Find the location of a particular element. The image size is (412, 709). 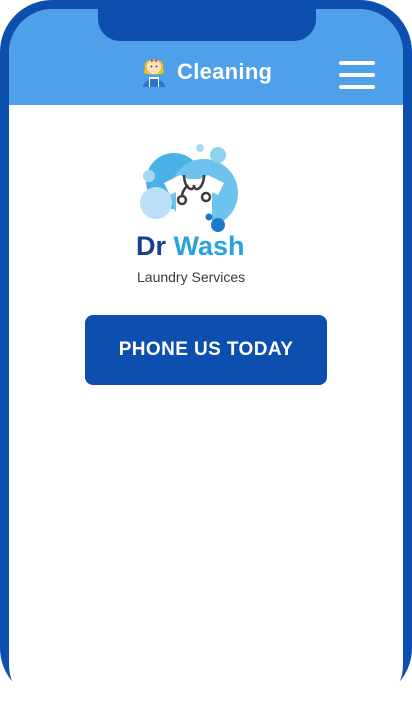

brand-name-part1: Dr is located at coordinates (151, 246).